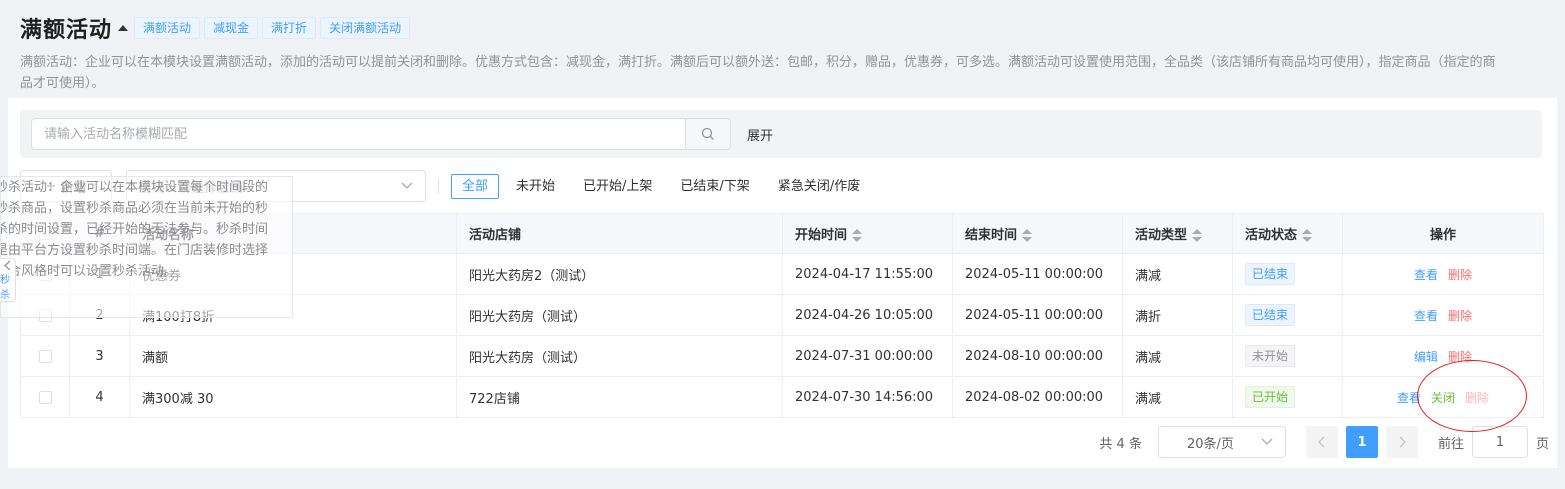  Describe the element at coordinates (714, 186) in the screenshot. I see `filter-ended: 已结束/下架` at that location.